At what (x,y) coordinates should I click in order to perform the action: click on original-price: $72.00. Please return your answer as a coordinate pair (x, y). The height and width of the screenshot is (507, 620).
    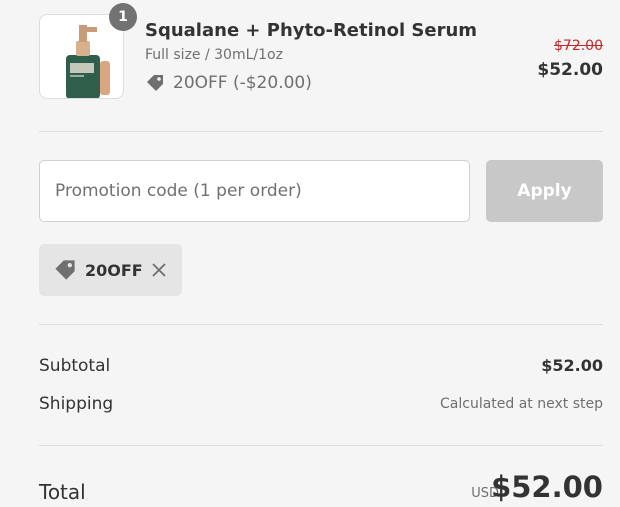
    Looking at the image, I should click on (578, 46).